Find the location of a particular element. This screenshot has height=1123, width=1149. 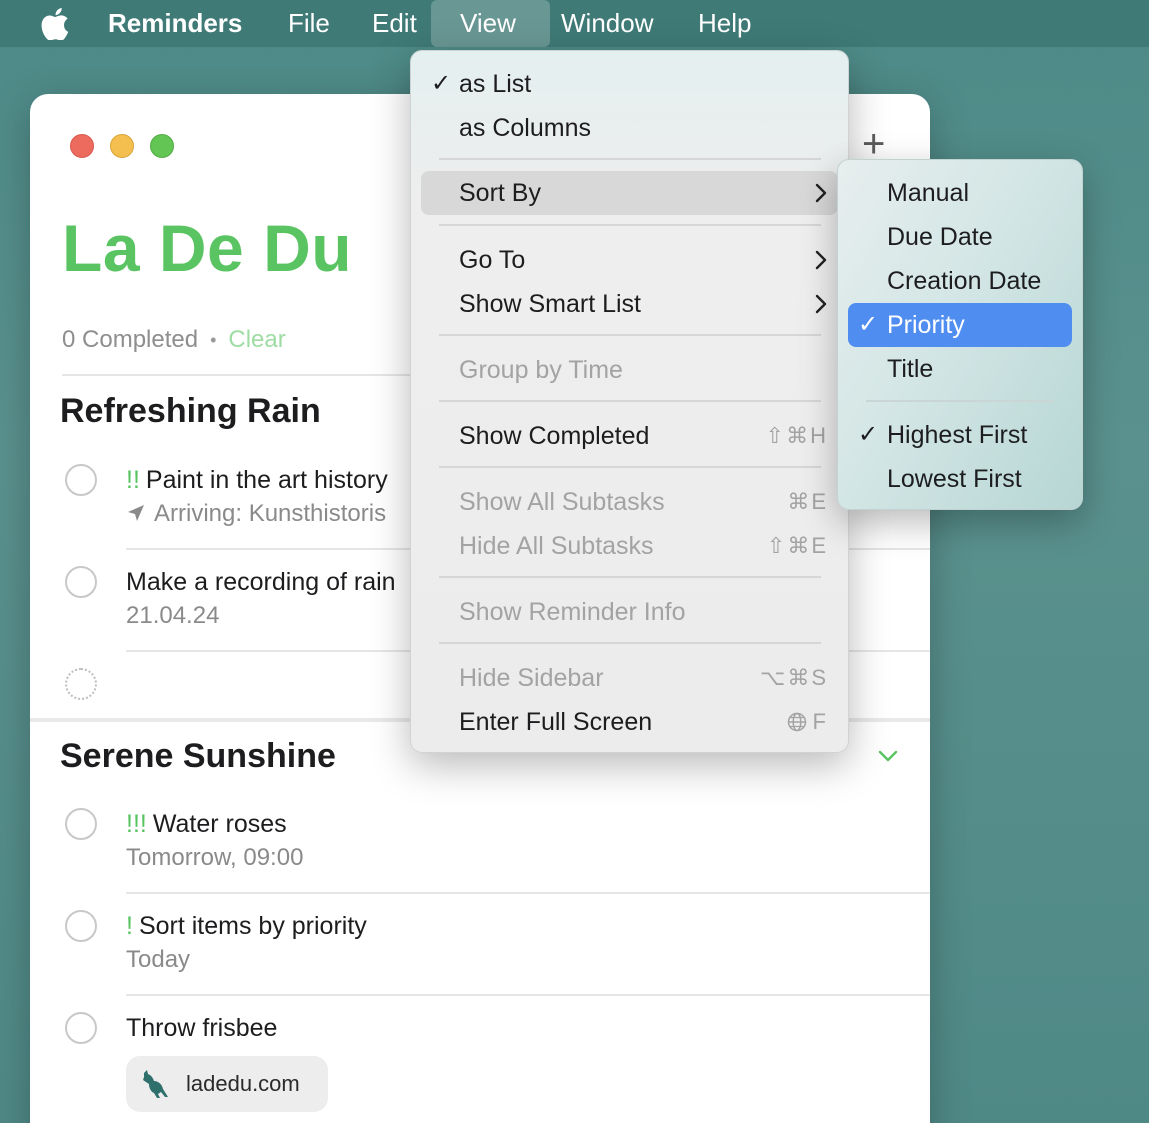

shortcut-label: ⇧⌘H is located at coordinates (796, 435).